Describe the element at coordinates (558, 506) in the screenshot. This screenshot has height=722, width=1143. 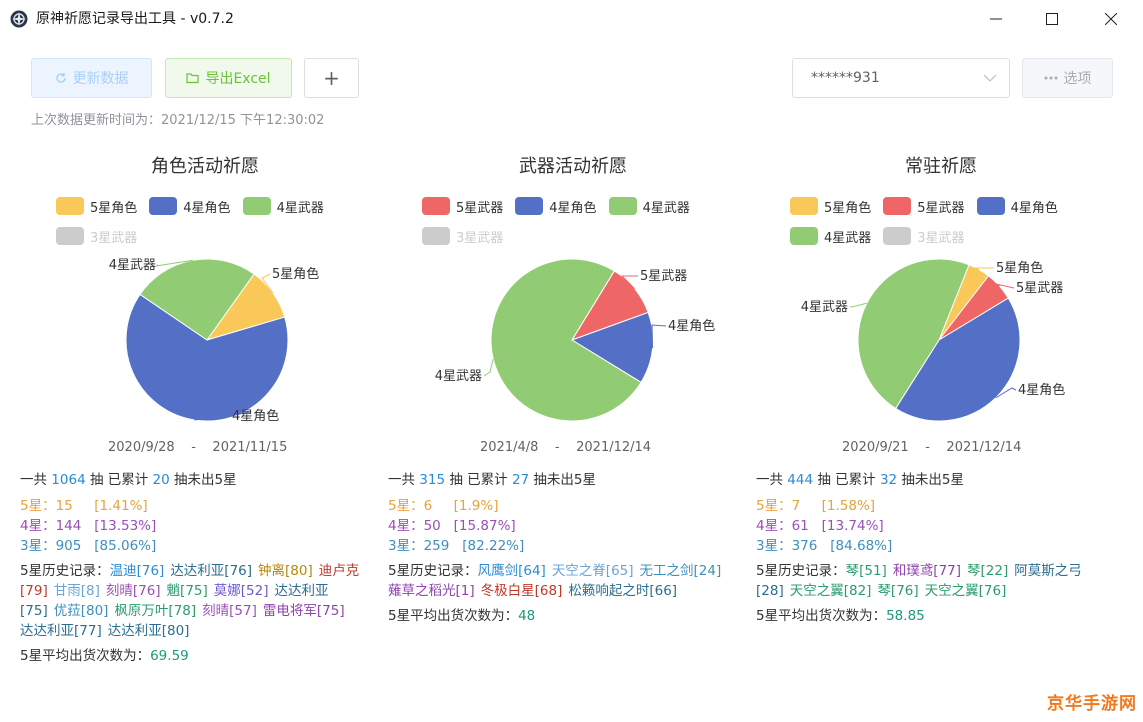
I see `five-star-row: 5星：6 [1.9%]` at that location.